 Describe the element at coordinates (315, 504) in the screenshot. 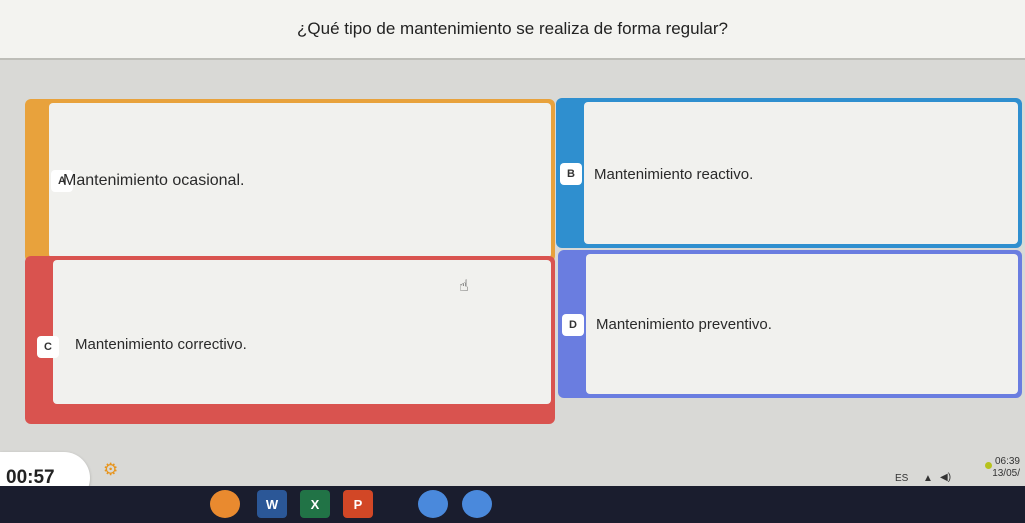

I see `excel-icon: X` at that location.